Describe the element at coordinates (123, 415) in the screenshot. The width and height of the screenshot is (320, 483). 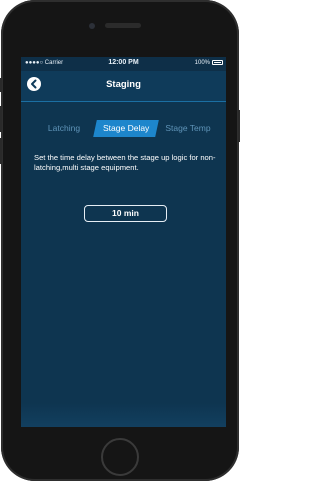
I see `bottom-gradient` at that location.